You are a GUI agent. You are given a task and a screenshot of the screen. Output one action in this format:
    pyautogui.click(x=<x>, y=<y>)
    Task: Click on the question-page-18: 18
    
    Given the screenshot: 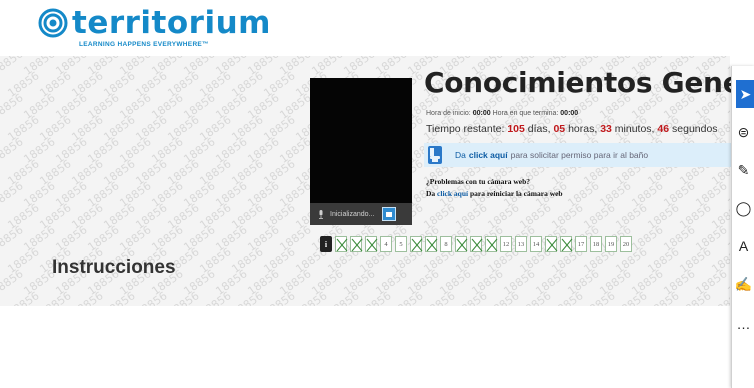 What is the action you would take?
    pyautogui.click(x=596, y=244)
    